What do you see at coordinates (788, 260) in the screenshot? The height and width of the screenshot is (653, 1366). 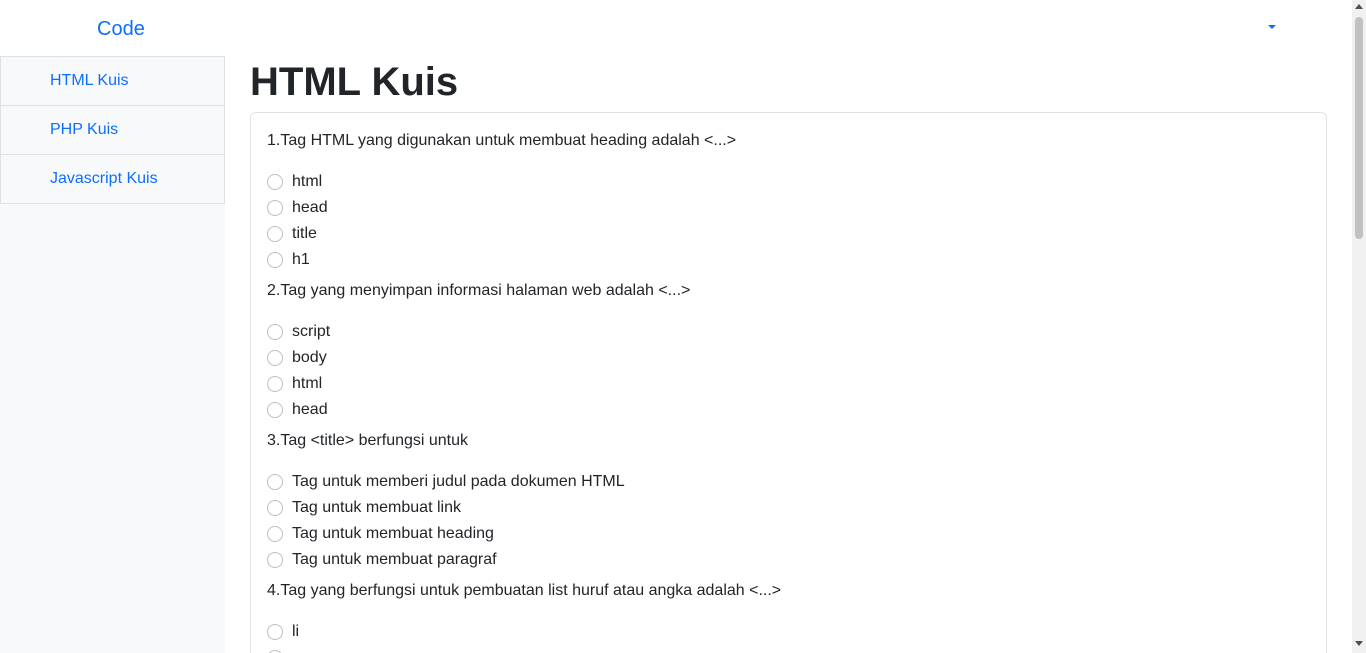 I see `option-item: h1` at bounding box center [788, 260].